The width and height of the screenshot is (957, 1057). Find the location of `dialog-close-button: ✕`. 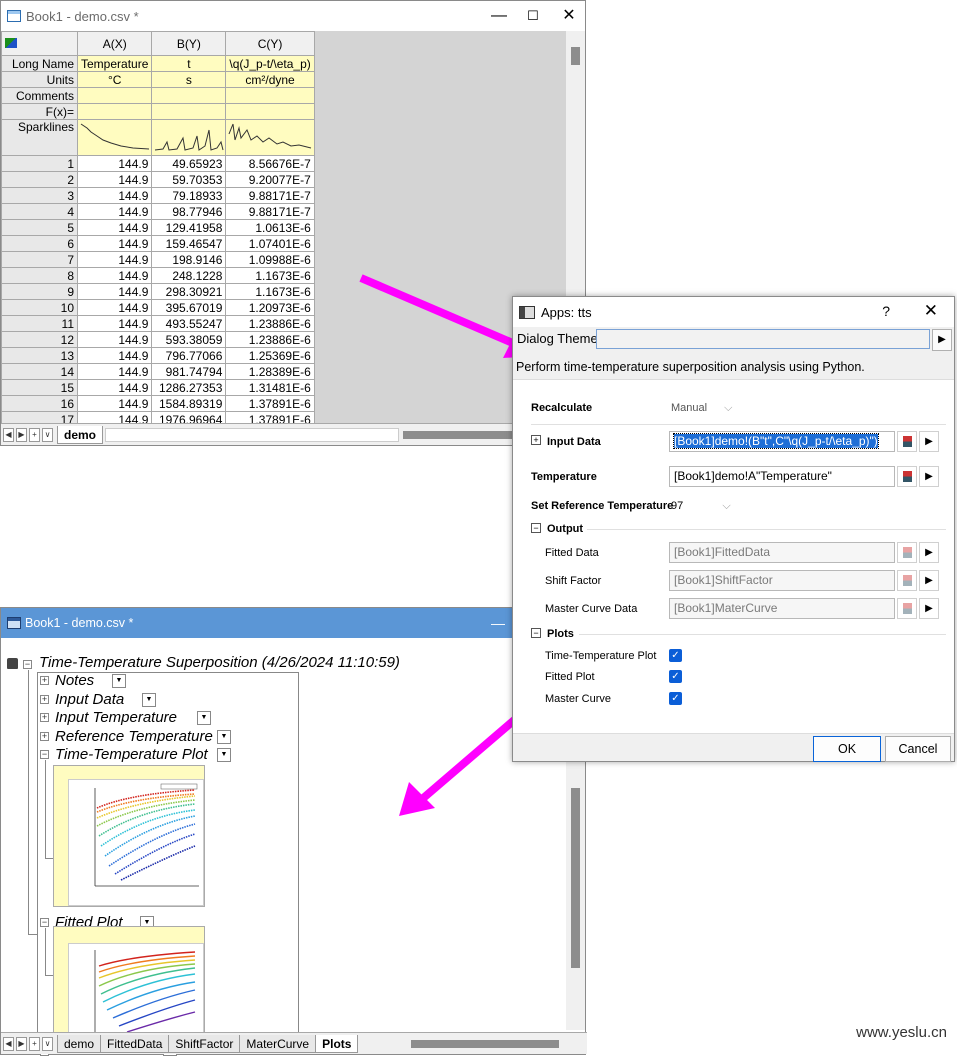

dialog-close-button: ✕ is located at coordinates (931, 311).